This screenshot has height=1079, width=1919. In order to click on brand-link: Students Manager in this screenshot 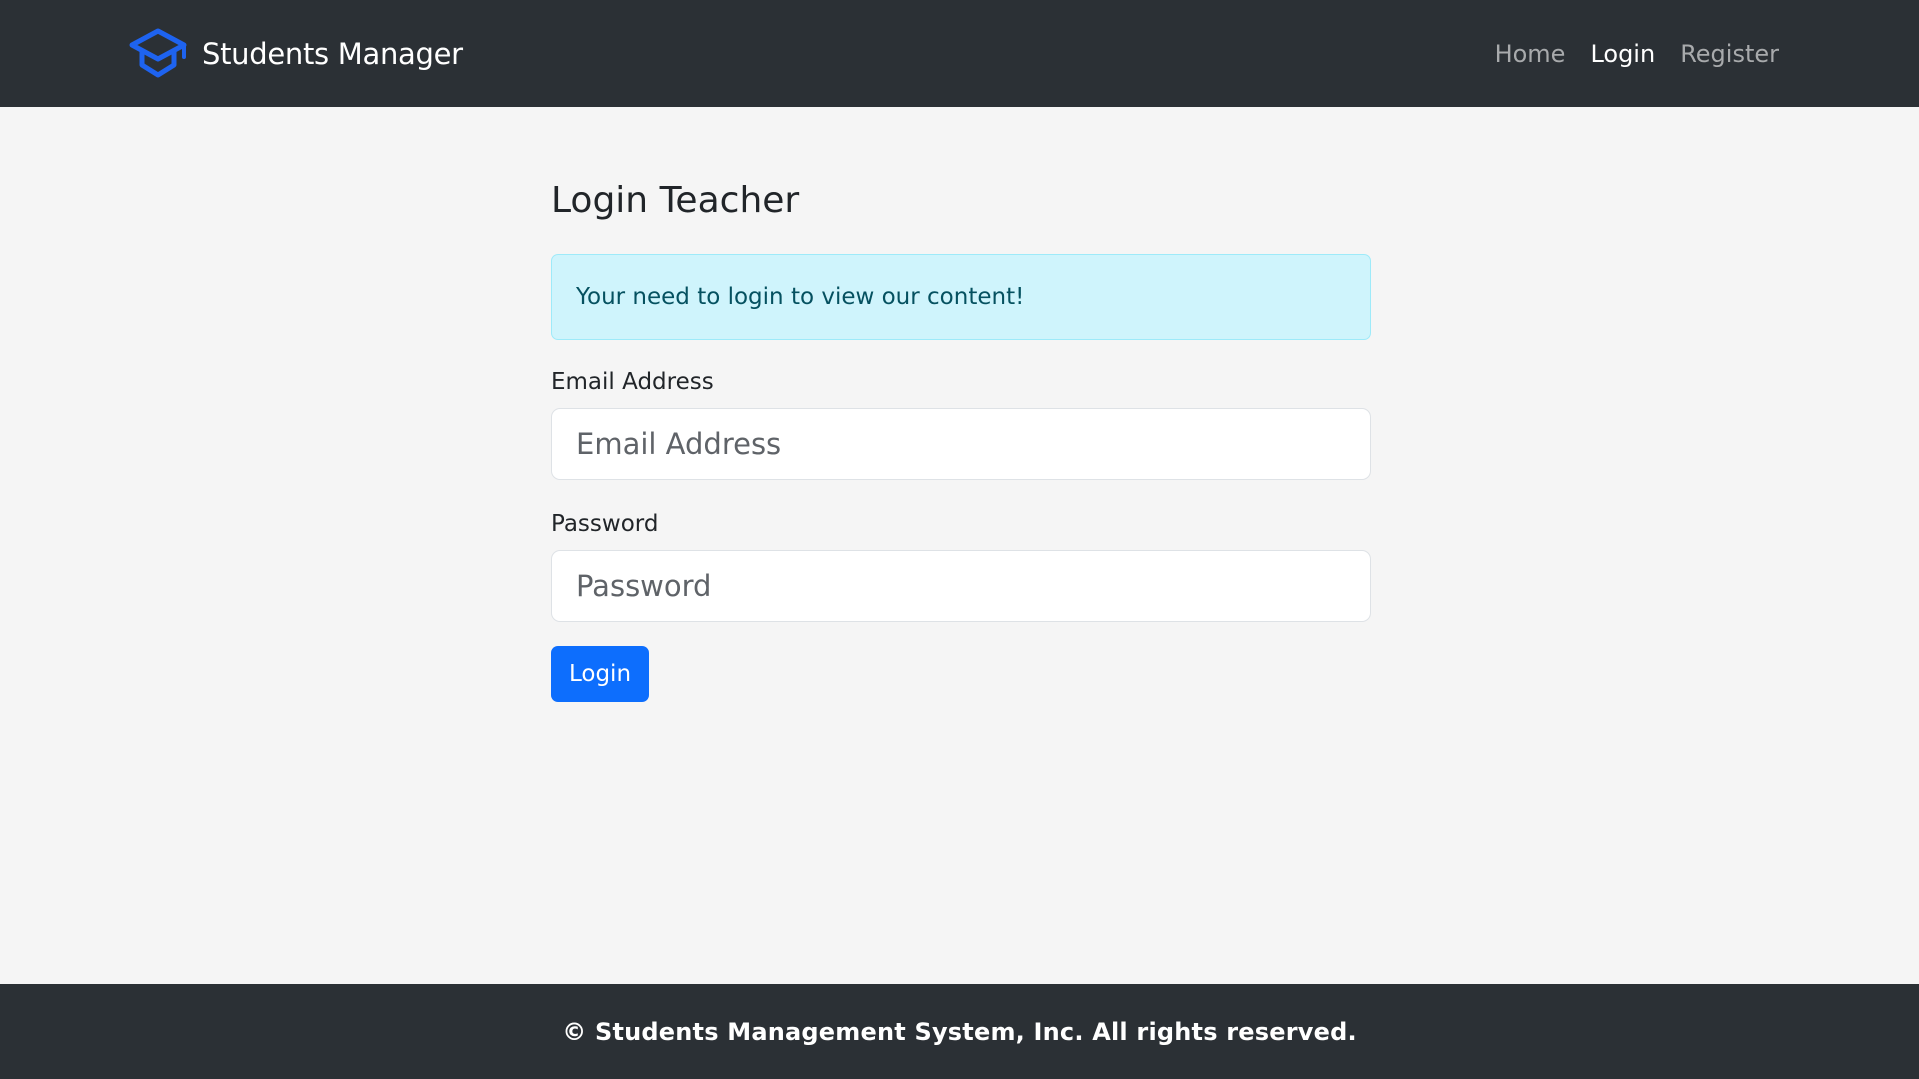, I will do `click(295, 54)`.